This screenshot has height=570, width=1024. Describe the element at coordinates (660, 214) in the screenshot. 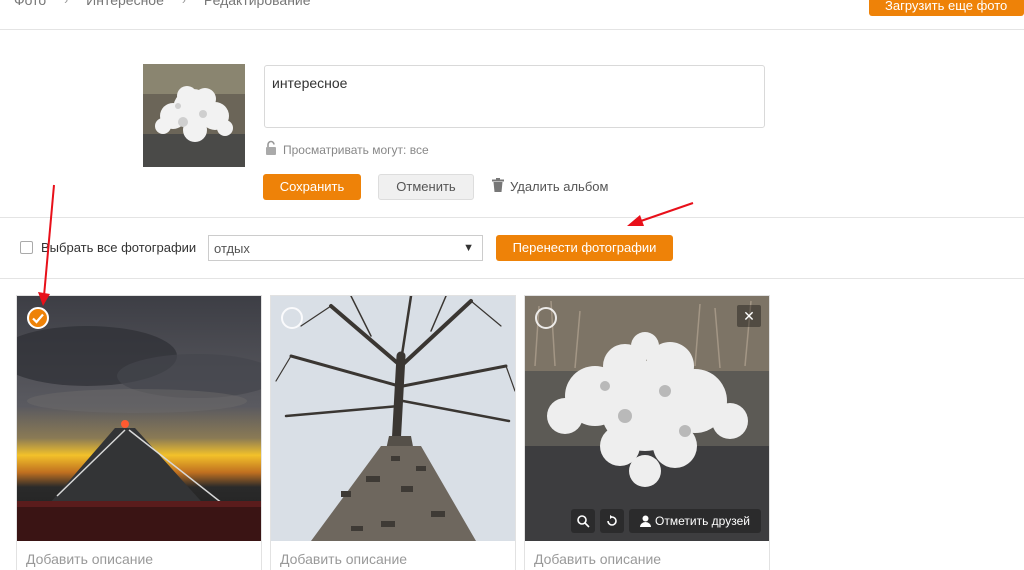

I see `annotation-arrow-to-move-button` at that location.